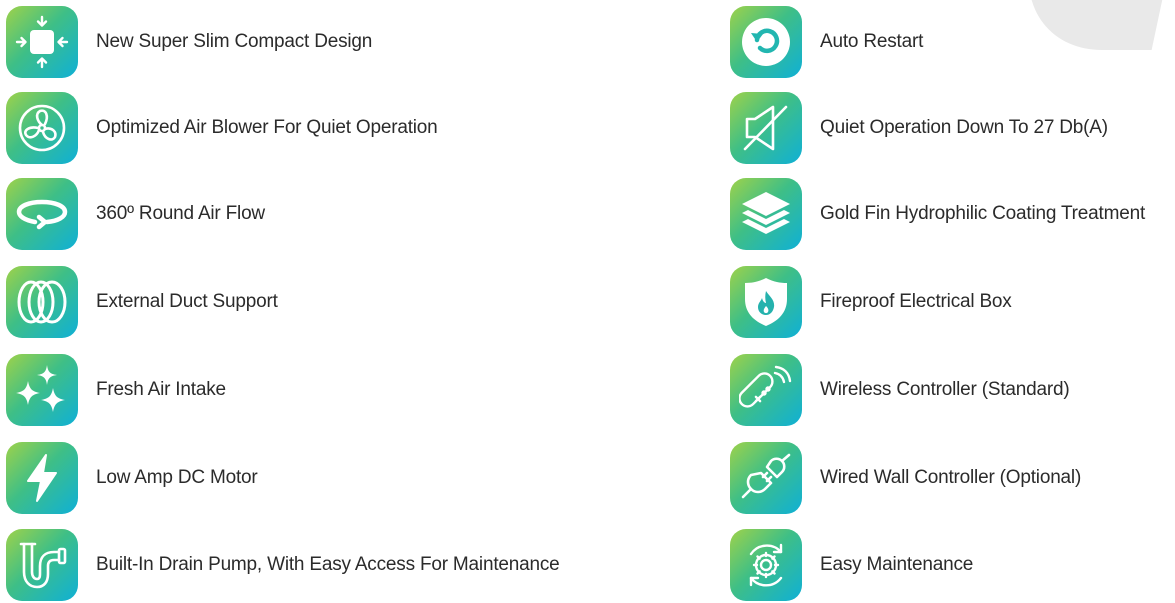 This screenshot has height=603, width=1175. I want to click on feature-label: Easy Maintenance, so click(897, 564).